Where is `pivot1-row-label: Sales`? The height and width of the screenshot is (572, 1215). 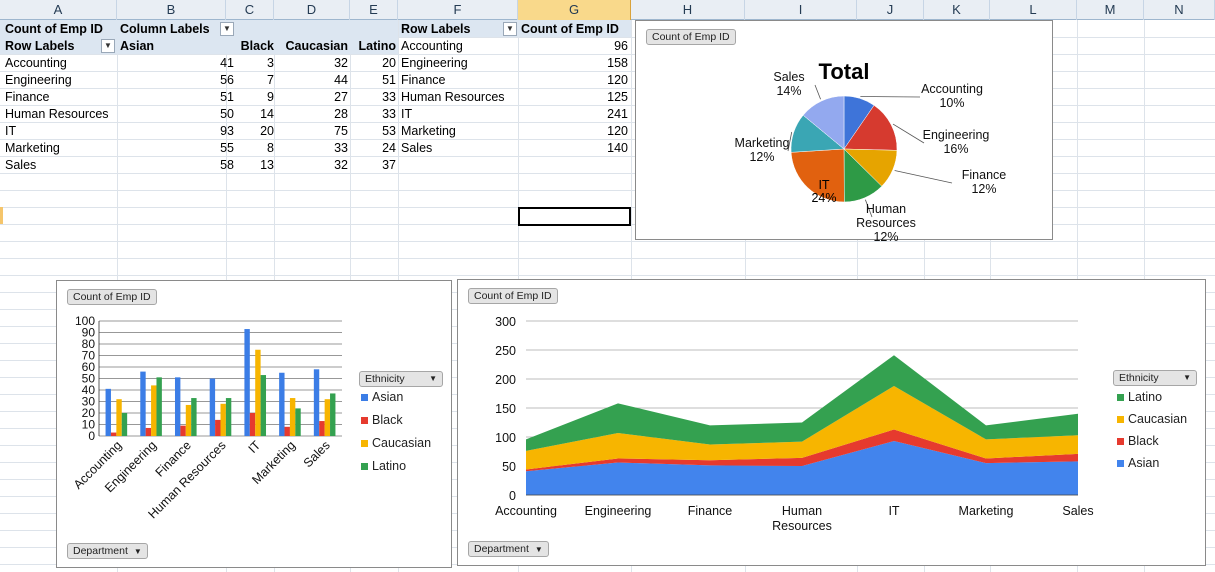
pivot1-row-label: Sales is located at coordinates (21, 165).